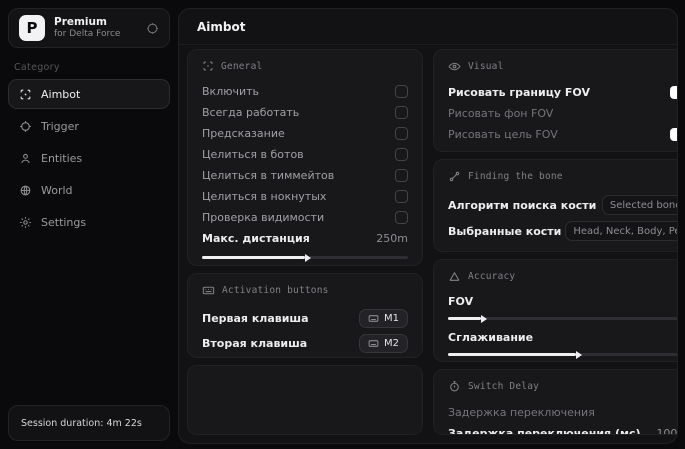 Image resolution: width=685 pixels, height=449 pixels. Describe the element at coordinates (562, 113) in the screenshot. I see `visual-row: Рисовать фон FOV` at that location.